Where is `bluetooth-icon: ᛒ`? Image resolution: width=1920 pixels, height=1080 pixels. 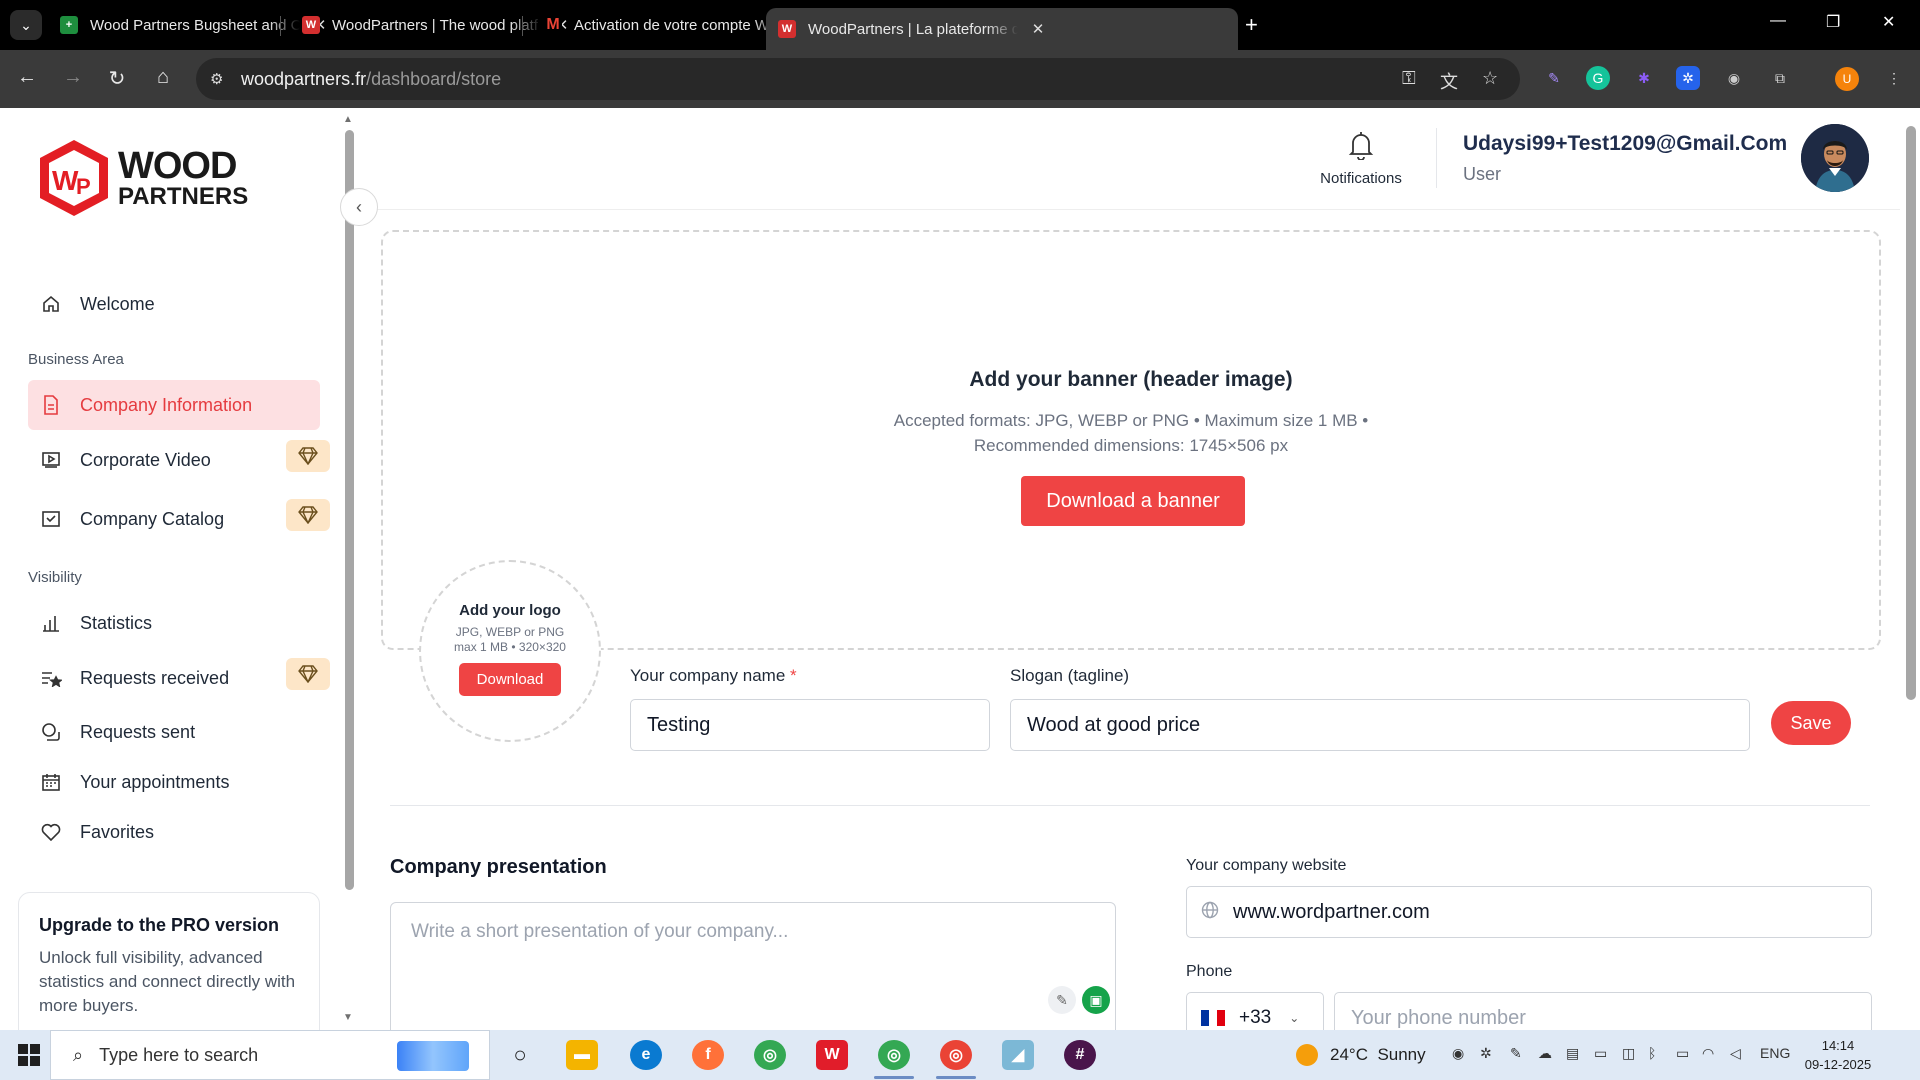 bluetooth-icon: ᛒ is located at coordinates (1652, 1053).